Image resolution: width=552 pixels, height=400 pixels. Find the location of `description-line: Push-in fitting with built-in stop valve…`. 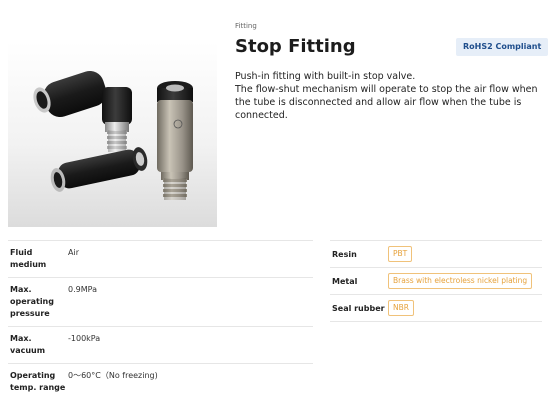

description-line: Push-in fitting with built-in stop valve… is located at coordinates (325, 76).